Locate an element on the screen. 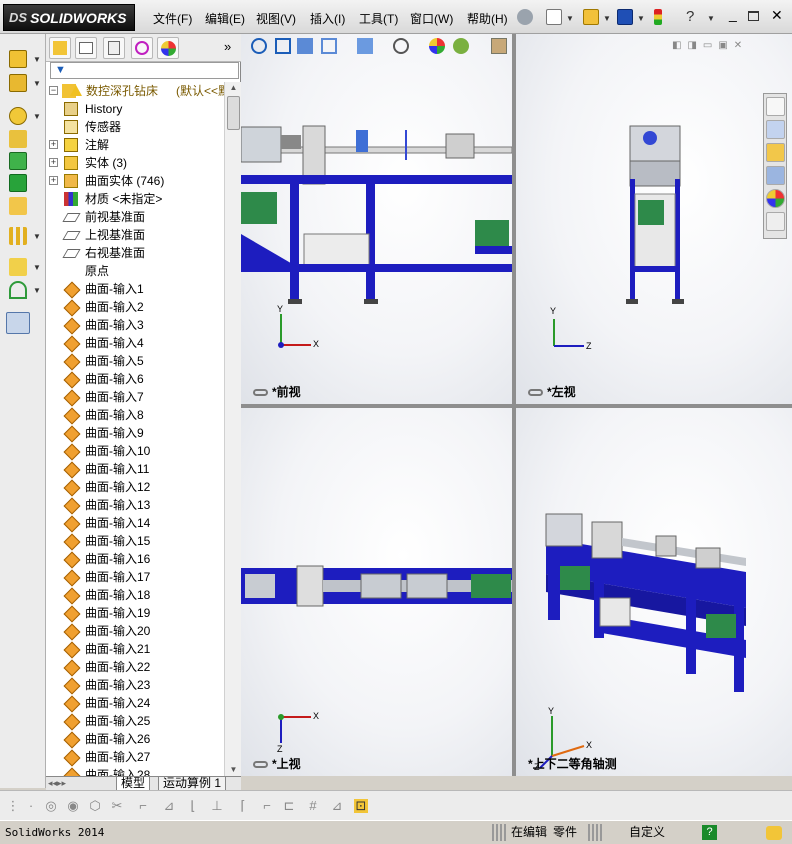 The image size is (792, 844). fillet-icon is located at coordinates (18, 116).